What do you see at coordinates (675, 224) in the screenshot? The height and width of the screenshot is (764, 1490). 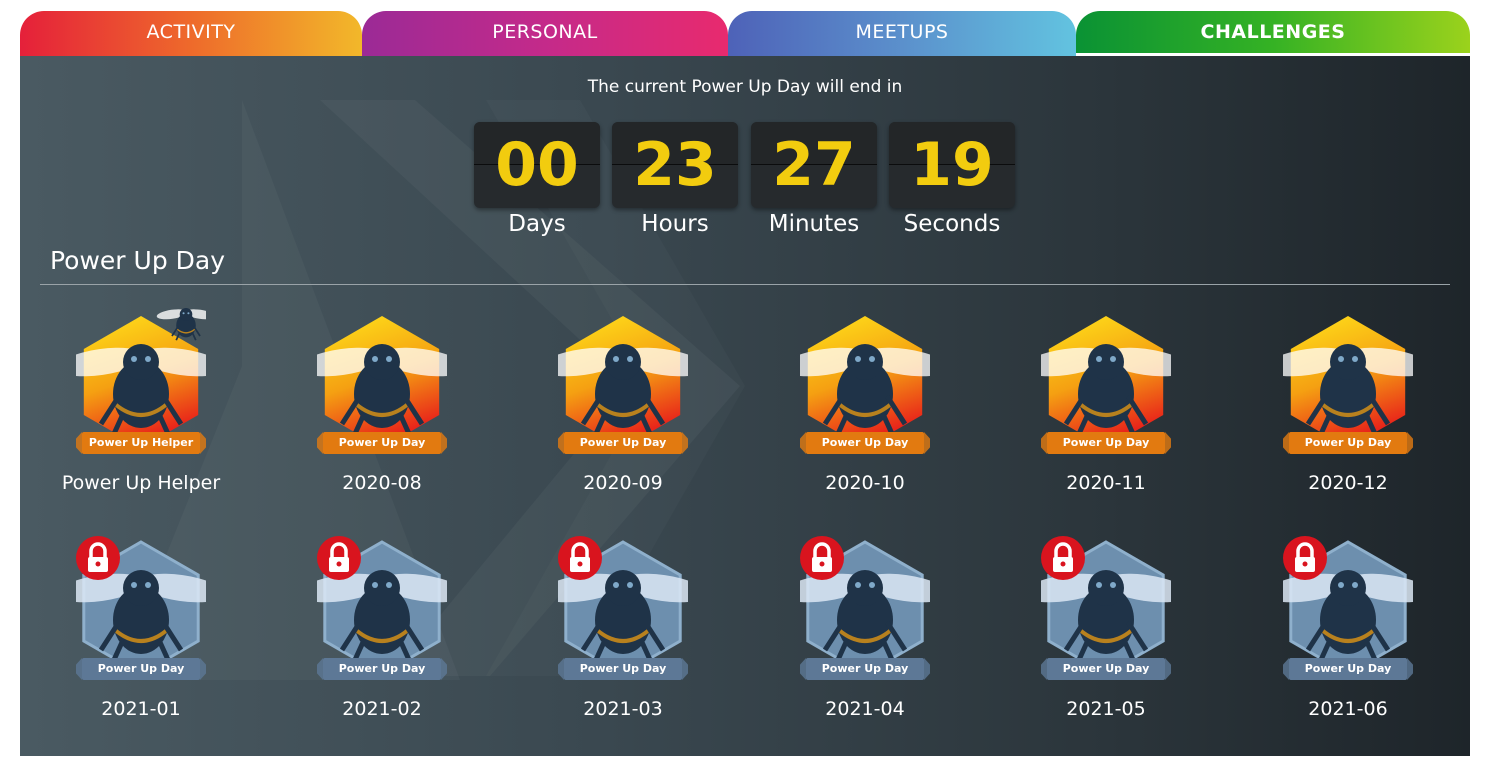 I see `countdown-hours-label: Hours` at bounding box center [675, 224].